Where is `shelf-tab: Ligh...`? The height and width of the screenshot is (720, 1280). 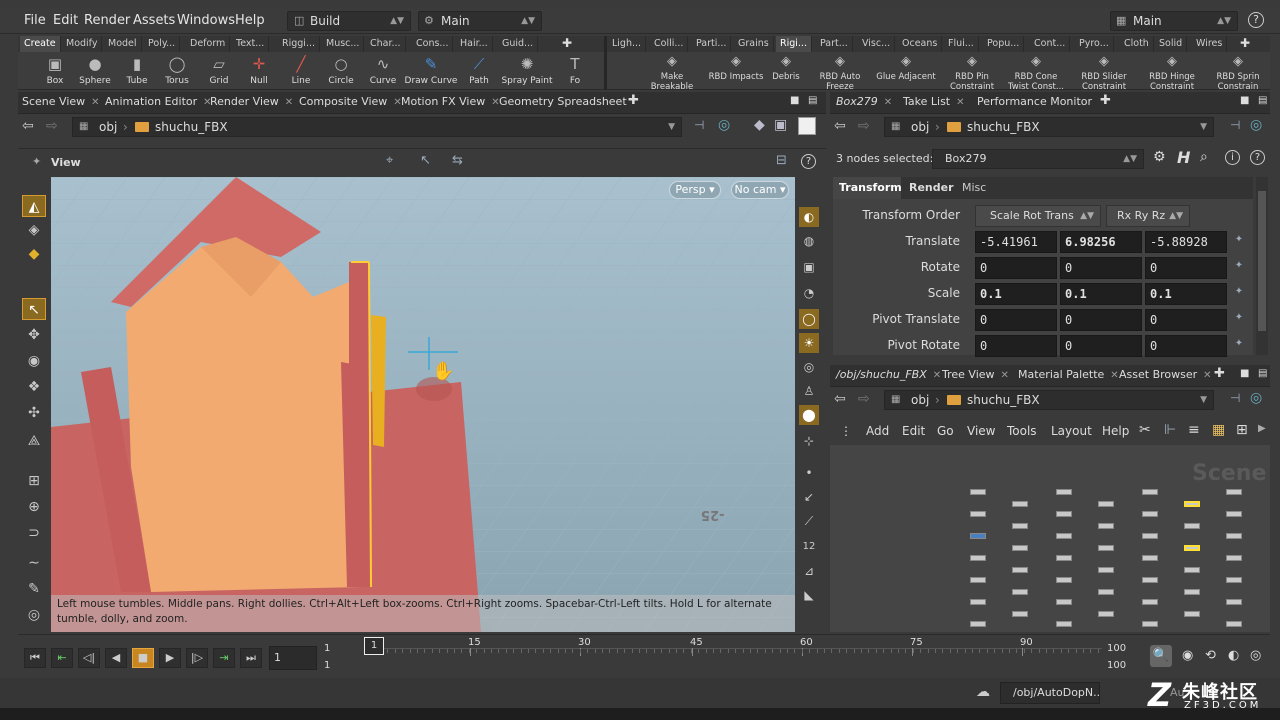
shelf-tab: Ligh... is located at coordinates (627, 44).